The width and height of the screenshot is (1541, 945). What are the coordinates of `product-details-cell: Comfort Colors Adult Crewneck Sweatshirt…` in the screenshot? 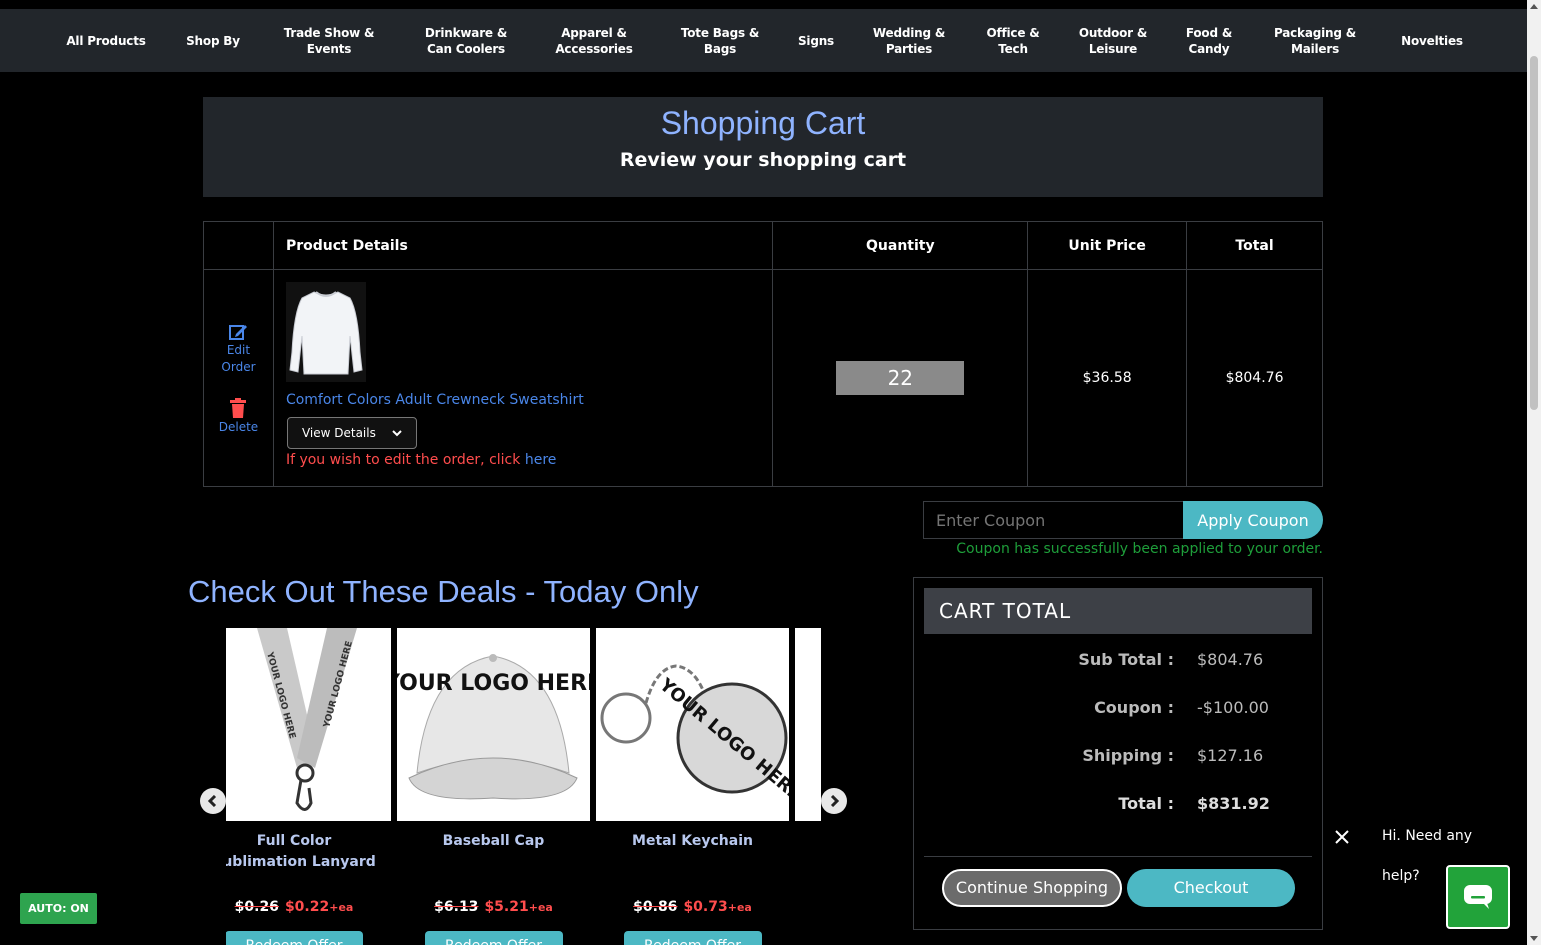 It's located at (523, 378).